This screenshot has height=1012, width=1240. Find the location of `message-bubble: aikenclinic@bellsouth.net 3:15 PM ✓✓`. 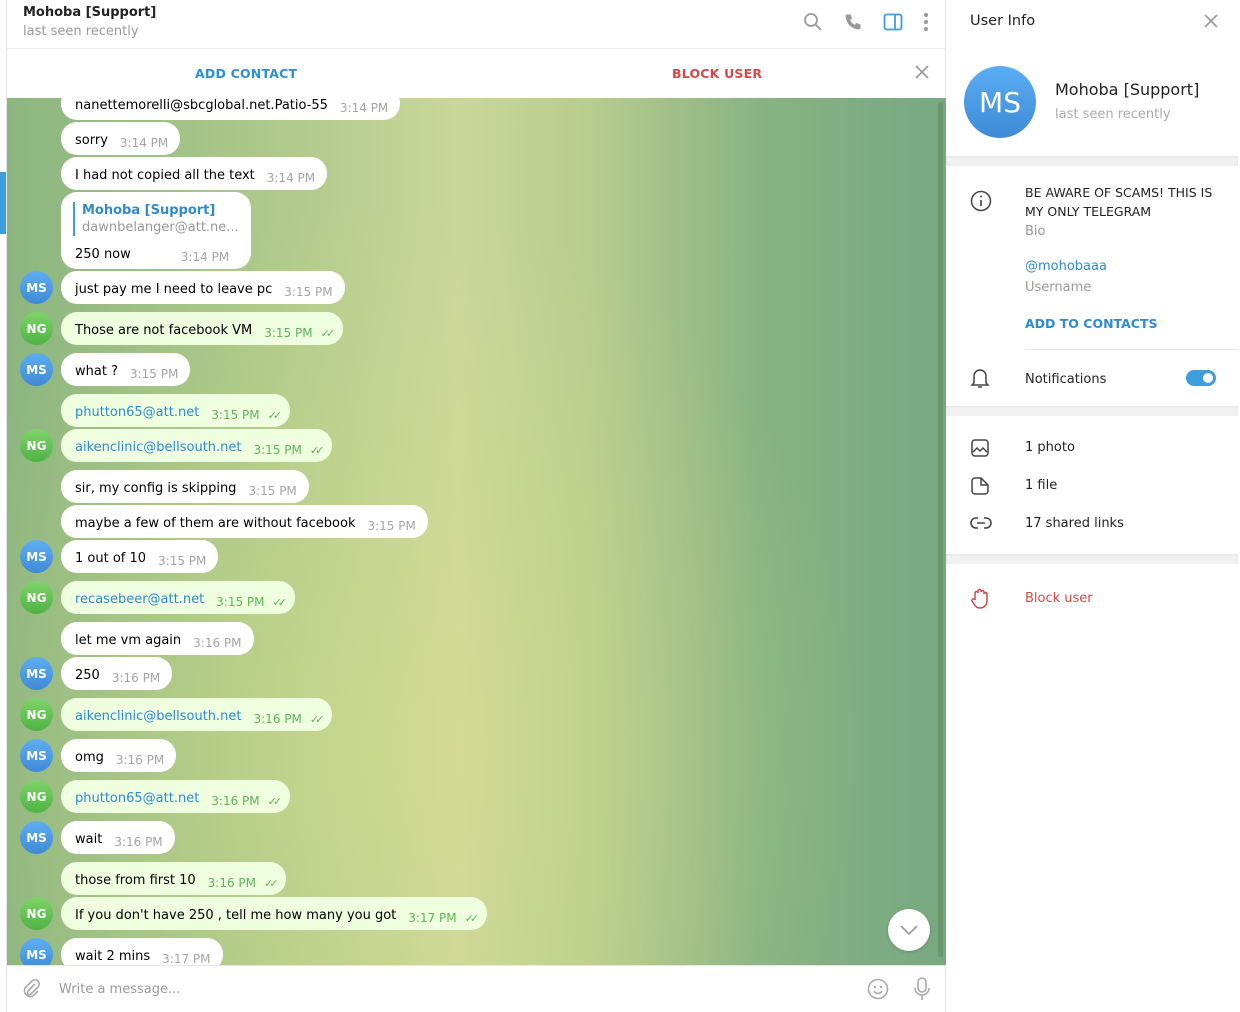

message-bubble: aikenclinic@bellsouth.net 3:15 PM ✓✓ is located at coordinates (197, 445).